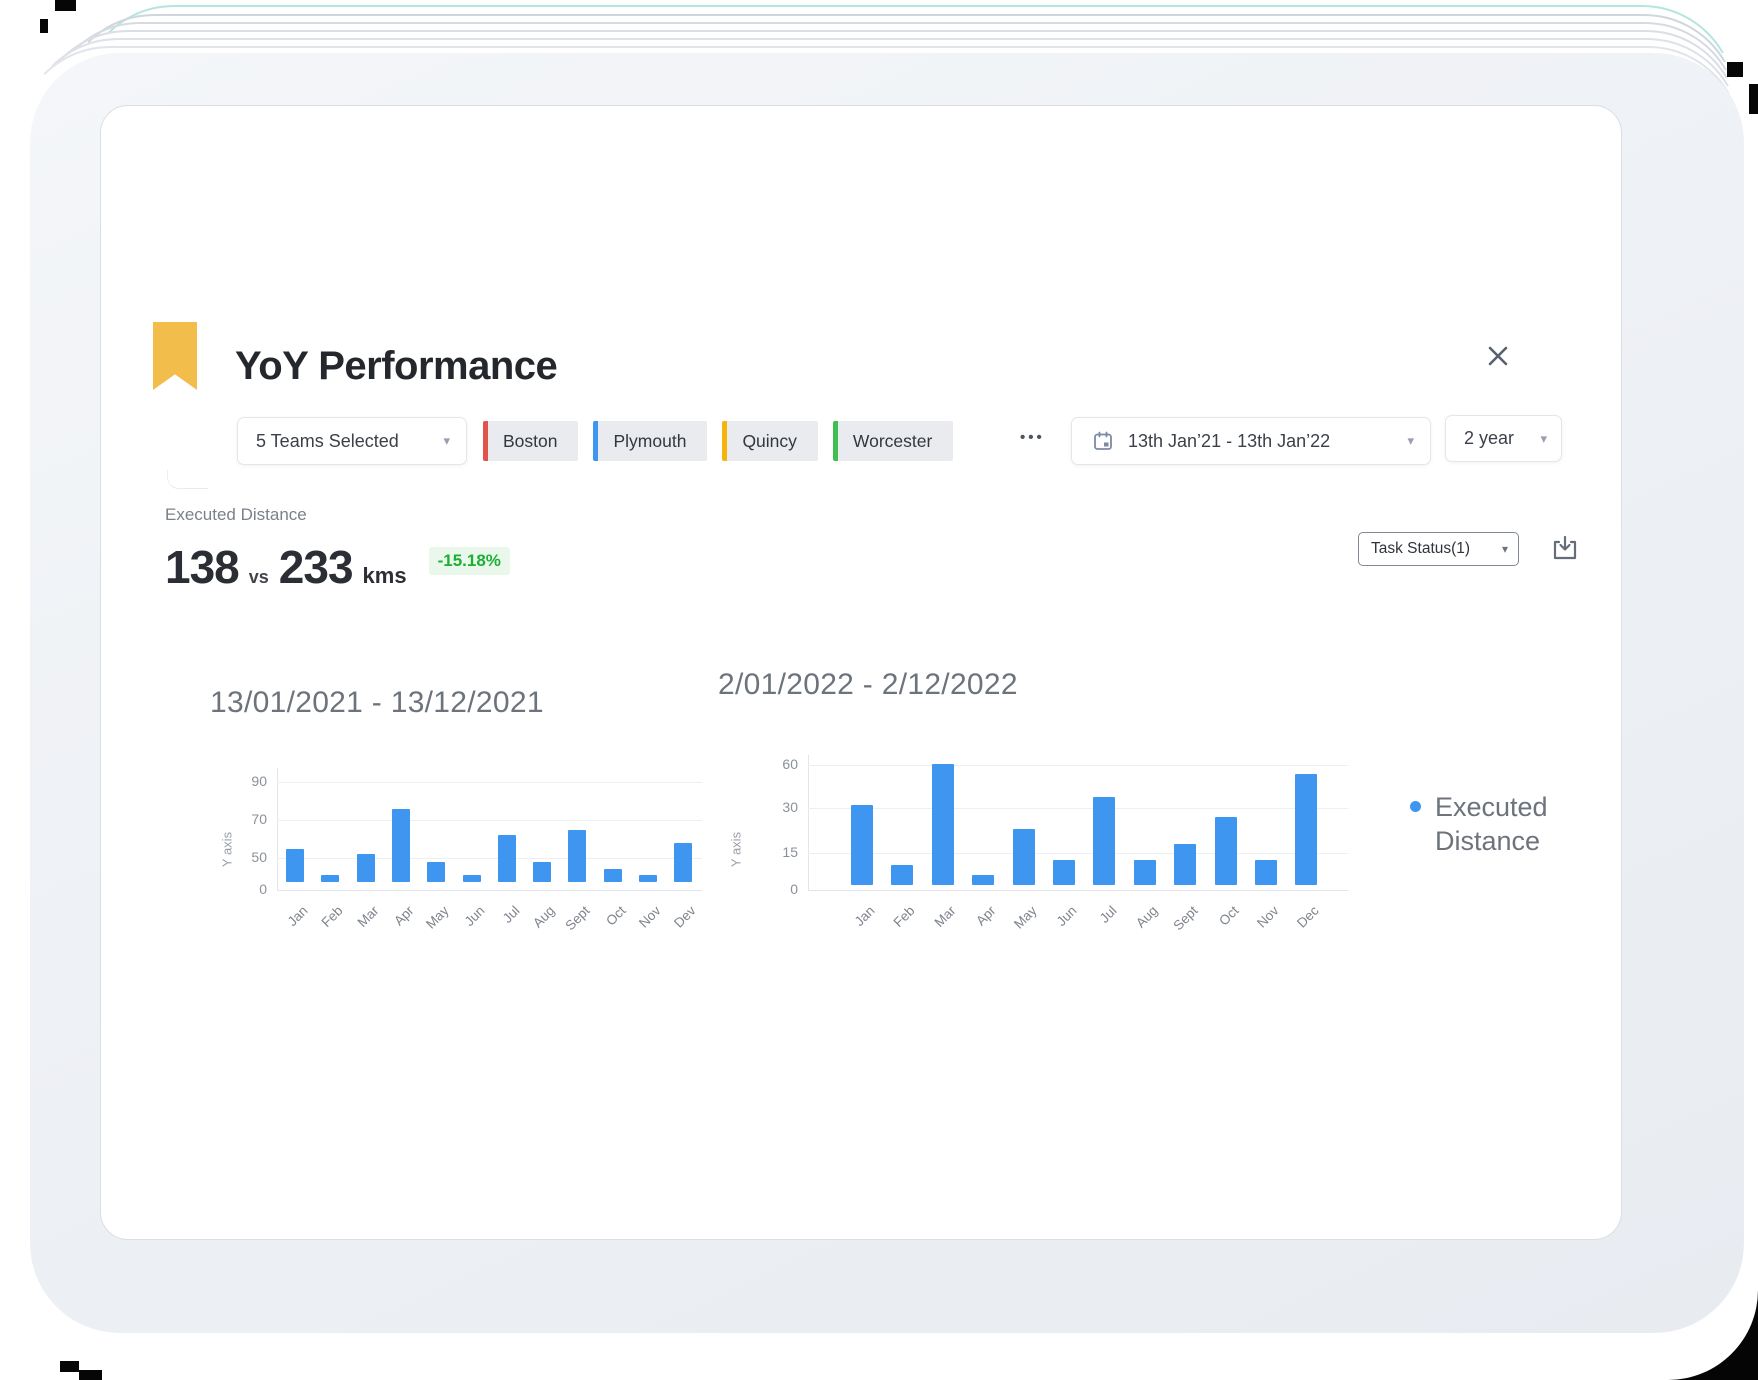 This screenshot has width=1758, height=1380. I want to click on x-tick-label: Nov, so click(1268, 917).